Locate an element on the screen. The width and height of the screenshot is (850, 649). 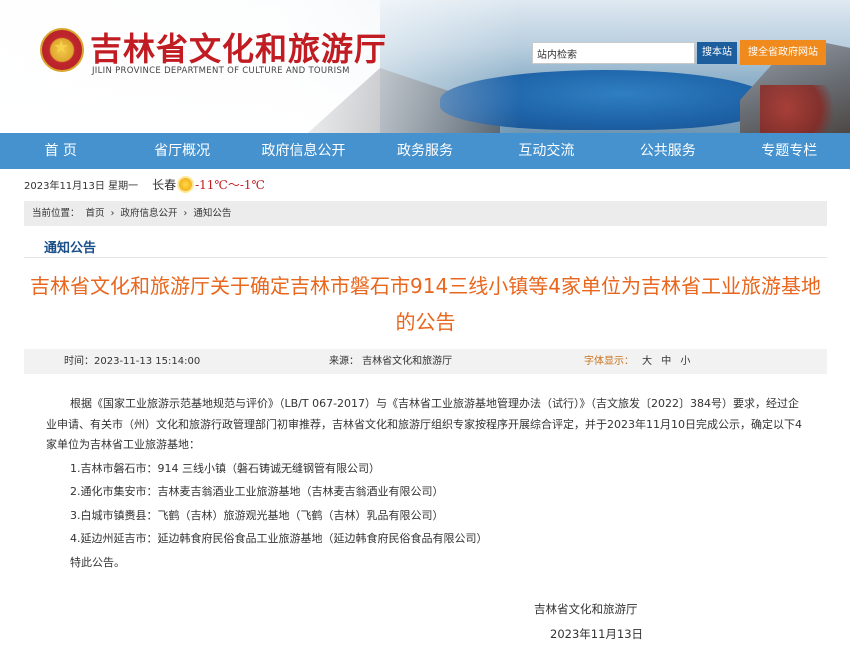
current-date: 2023年11月13日 星期一 is located at coordinates (81, 186).